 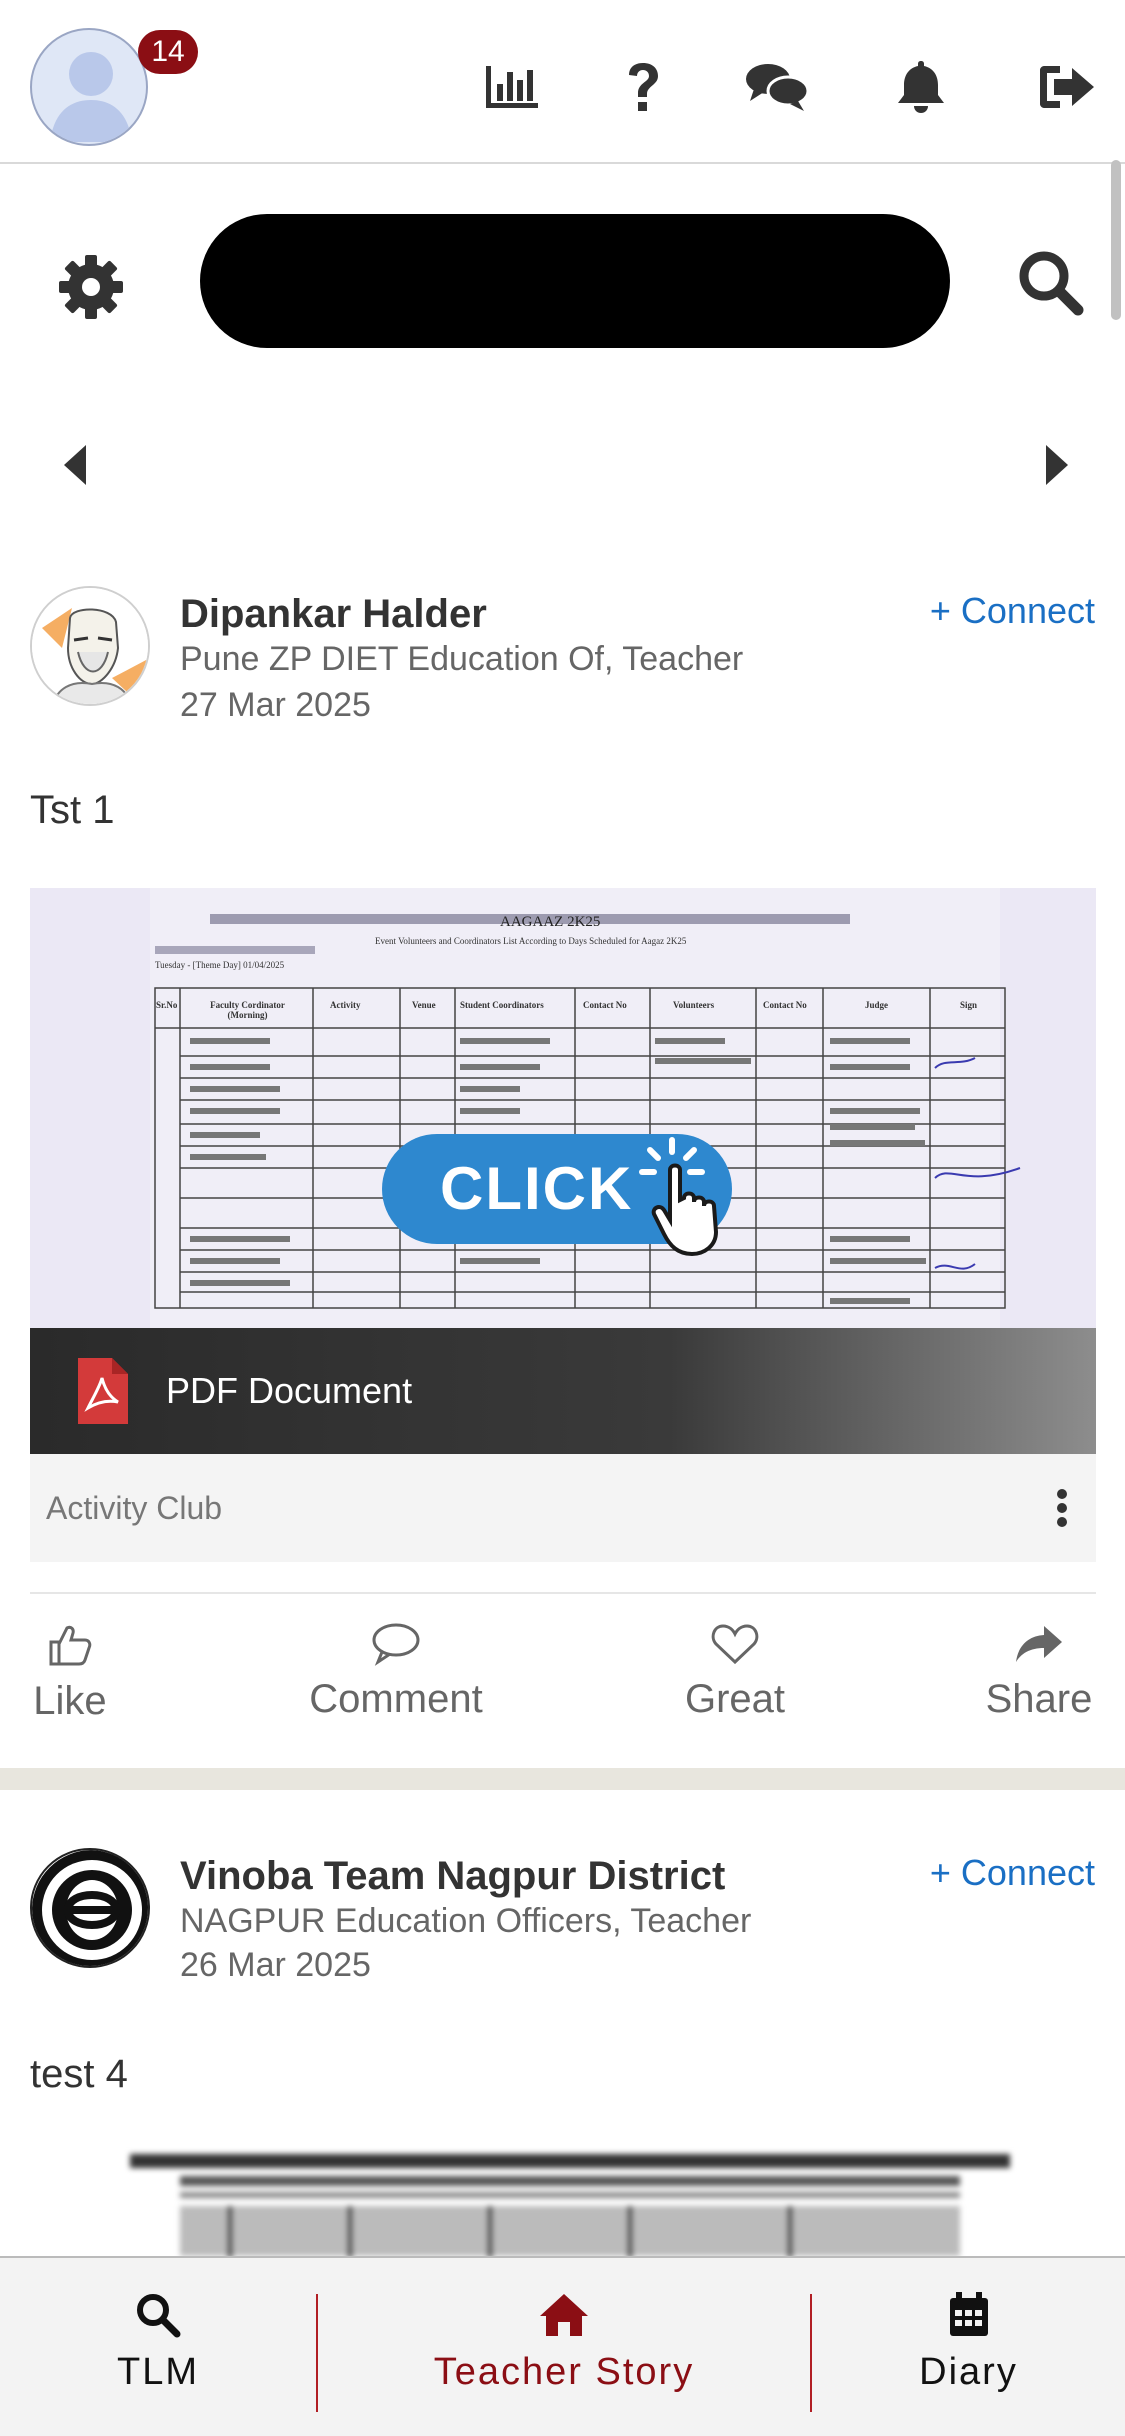 What do you see at coordinates (968, 2347) in the screenshot?
I see `nav-tab-diary: Diary` at bounding box center [968, 2347].